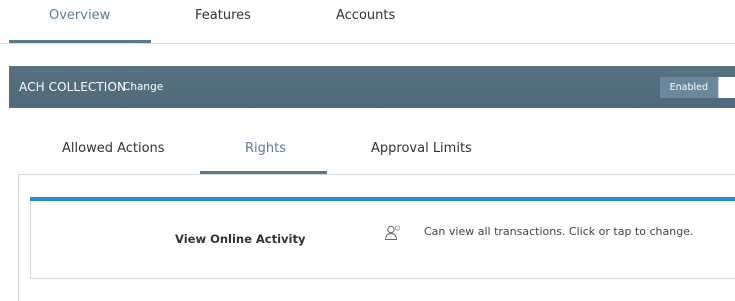 Image resolution: width=735 pixels, height=301 pixels. What do you see at coordinates (382, 199) in the screenshot?
I see `card-accent-bar` at bounding box center [382, 199].